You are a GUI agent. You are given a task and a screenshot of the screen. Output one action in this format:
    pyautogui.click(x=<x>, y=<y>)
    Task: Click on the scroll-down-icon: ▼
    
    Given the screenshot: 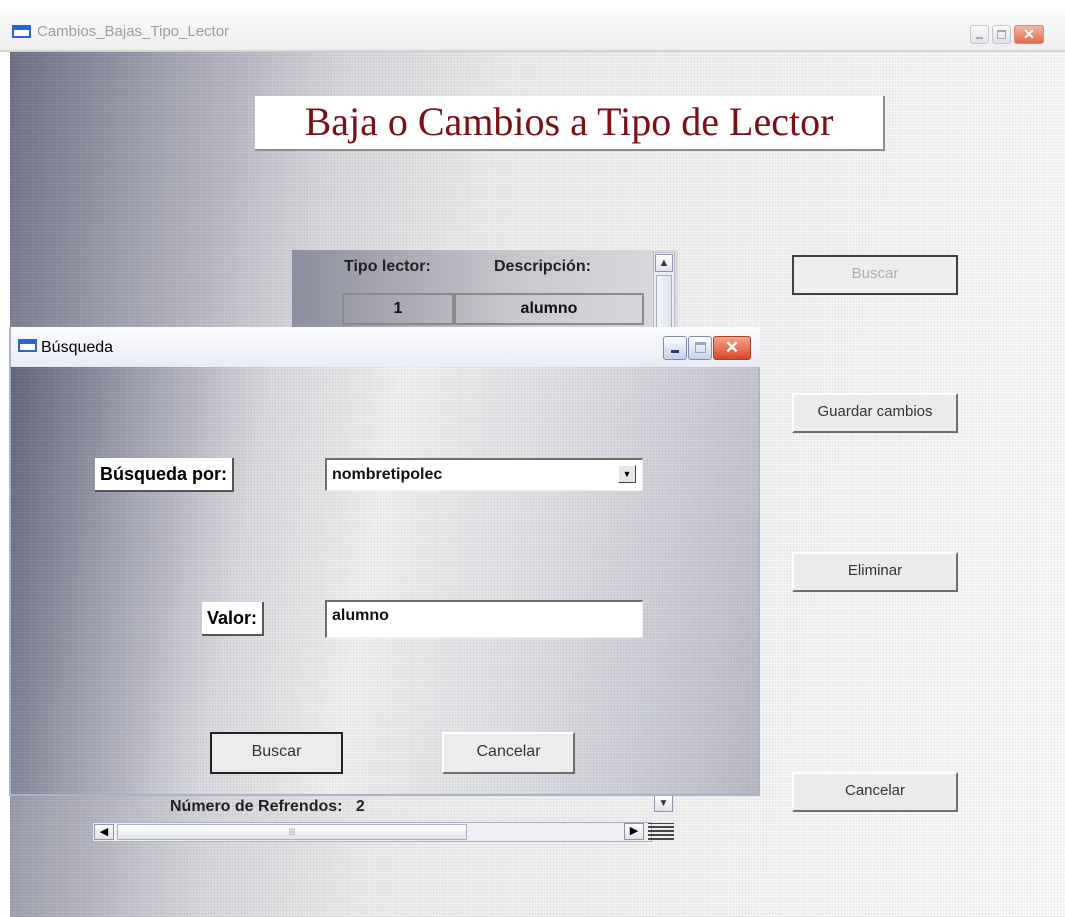 What is the action you would take?
    pyautogui.click(x=663, y=803)
    